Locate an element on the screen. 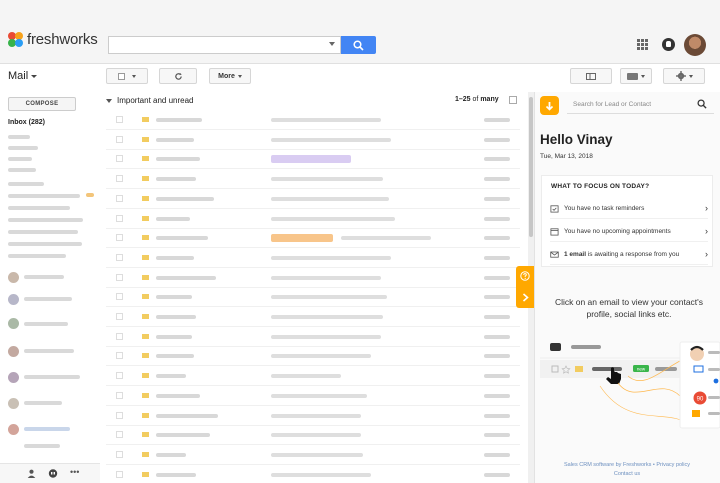 The image size is (720, 483). search-input is located at coordinates (224, 45).